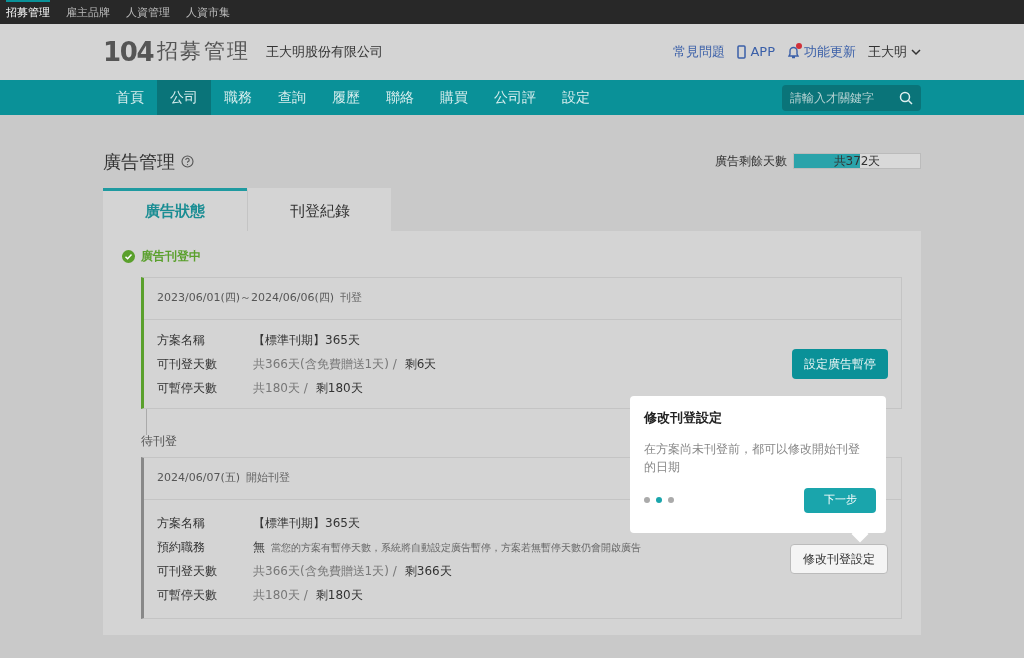 The height and width of the screenshot is (658, 1024). What do you see at coordinates (128, 256) in the screenshot?
I see `check-circle-icon` at bounding box center [128, 256].